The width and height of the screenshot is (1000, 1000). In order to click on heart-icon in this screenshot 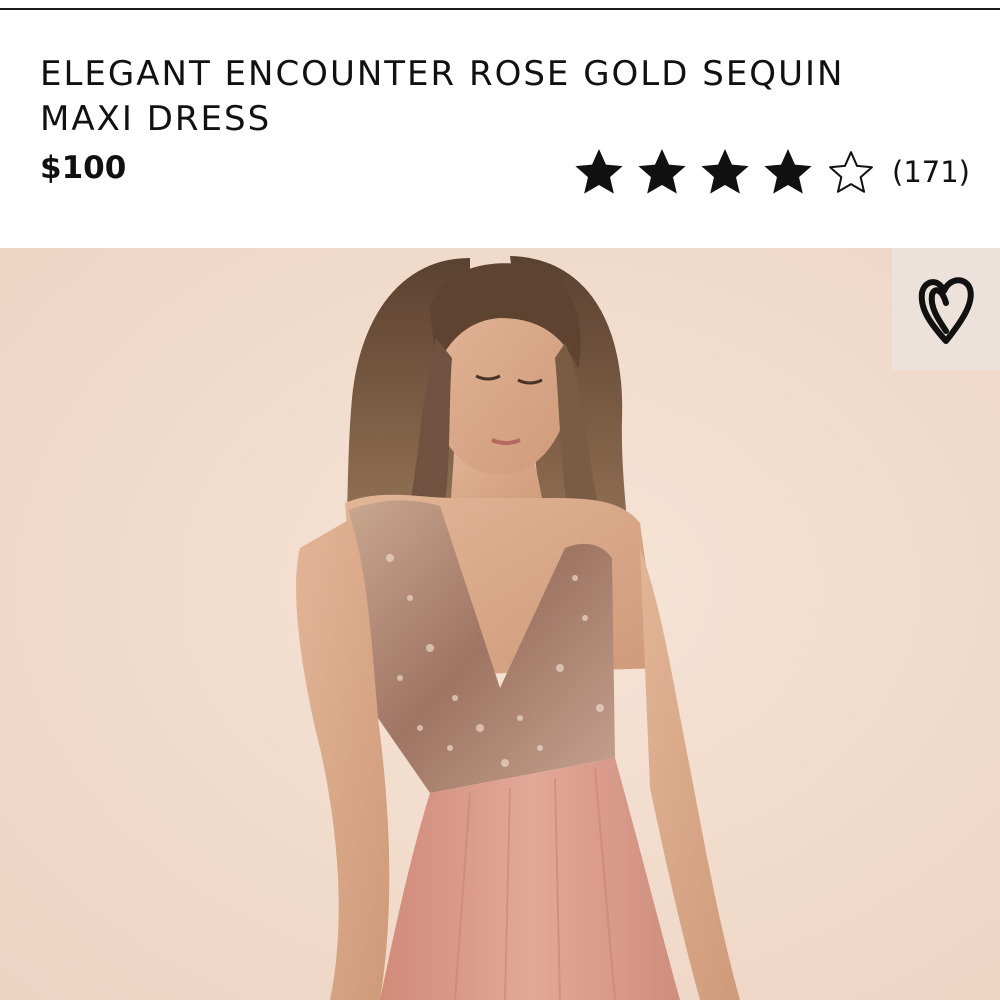, I will do `click(946, 310)`.